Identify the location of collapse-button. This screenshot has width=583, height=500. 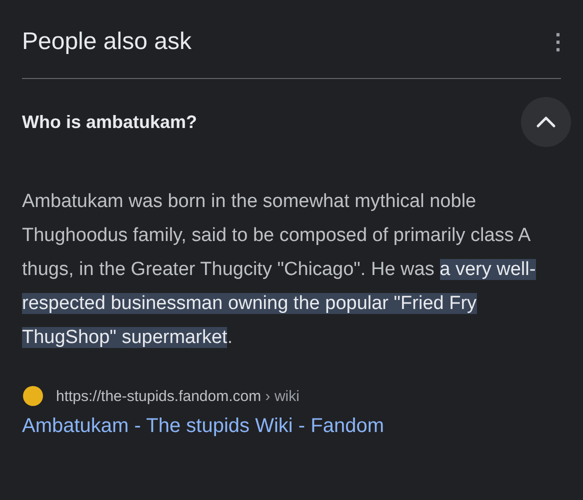
(546, 122).